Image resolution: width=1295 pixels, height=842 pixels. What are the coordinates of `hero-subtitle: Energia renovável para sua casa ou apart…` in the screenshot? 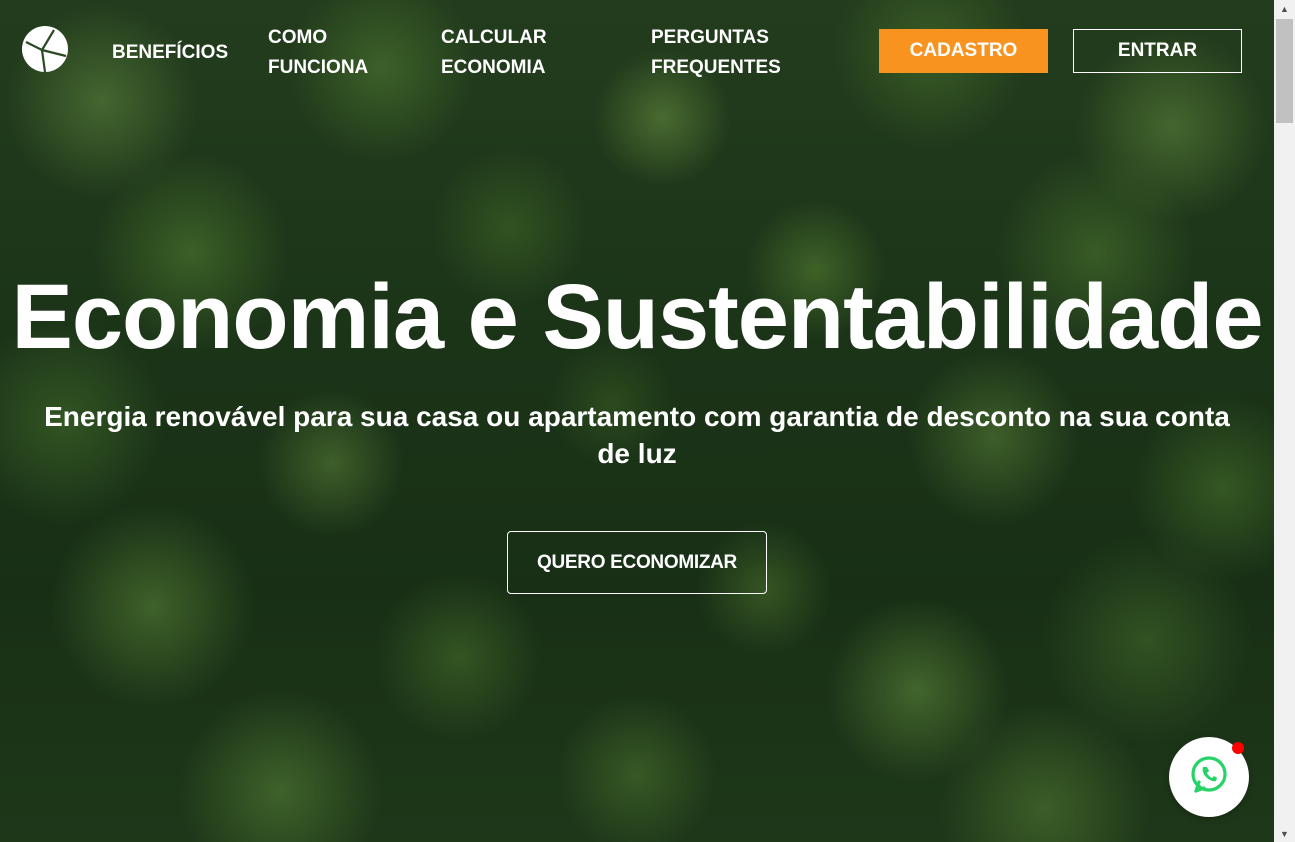 It's located at (637, 435).